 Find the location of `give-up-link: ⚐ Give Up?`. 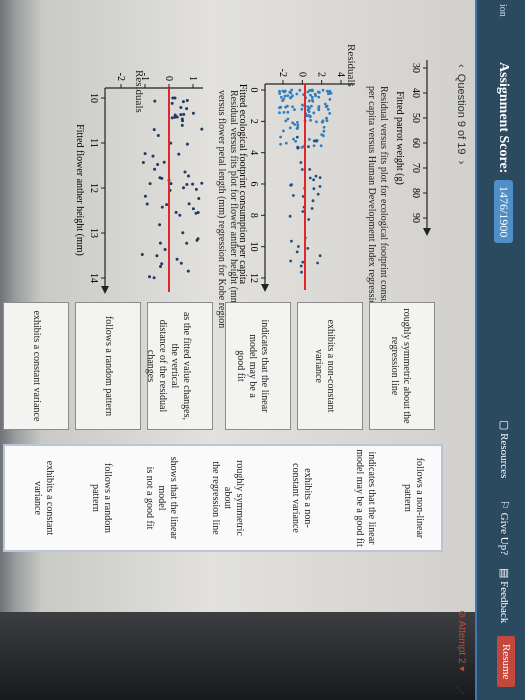

give-up-link: ⚐ Give Up? is located at coordinates (504, 527).